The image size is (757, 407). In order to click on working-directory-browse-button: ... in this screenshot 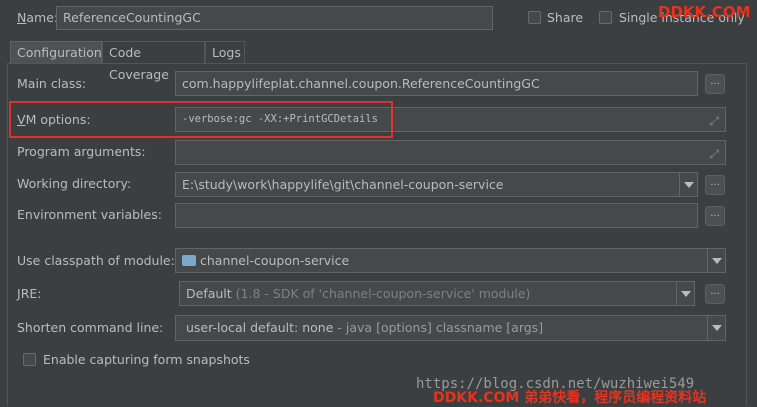, I will do `click(715, 185)`.